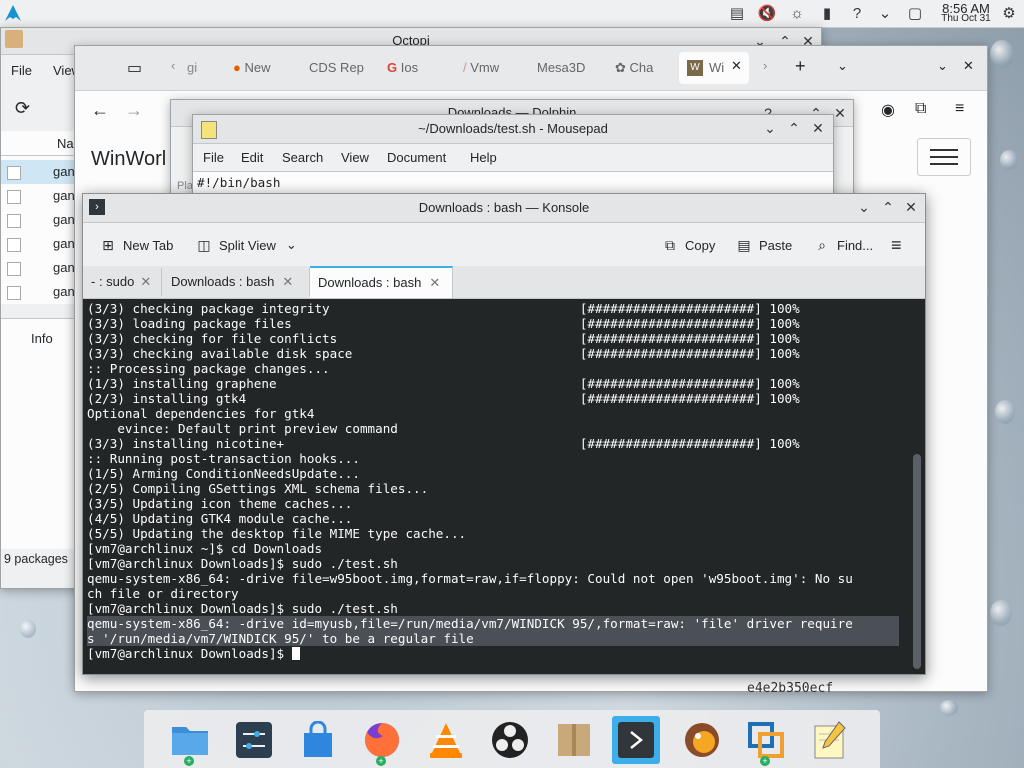 The width and height of the screenshot is (1024, 768). I want to click on menu-file: File, so click(213, 157).